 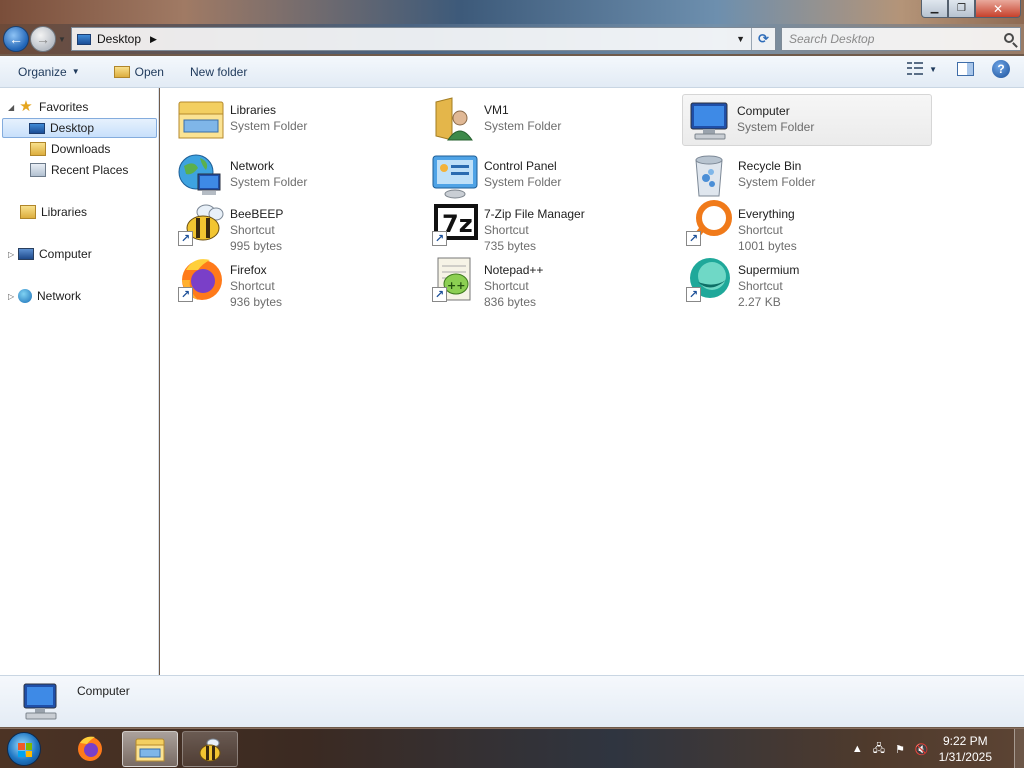 What do you see at coordinates (879, 749) in the screenshot?
I see `network-status-icon: 🖧` at bounding box center [879, 749].